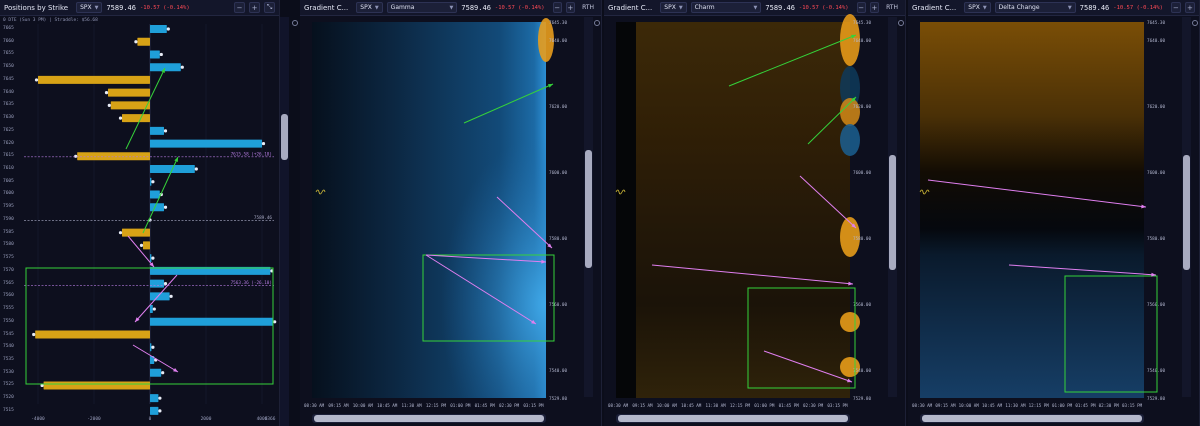  I want to click on y-tick-label: 7560.00, so click(1156, 305).